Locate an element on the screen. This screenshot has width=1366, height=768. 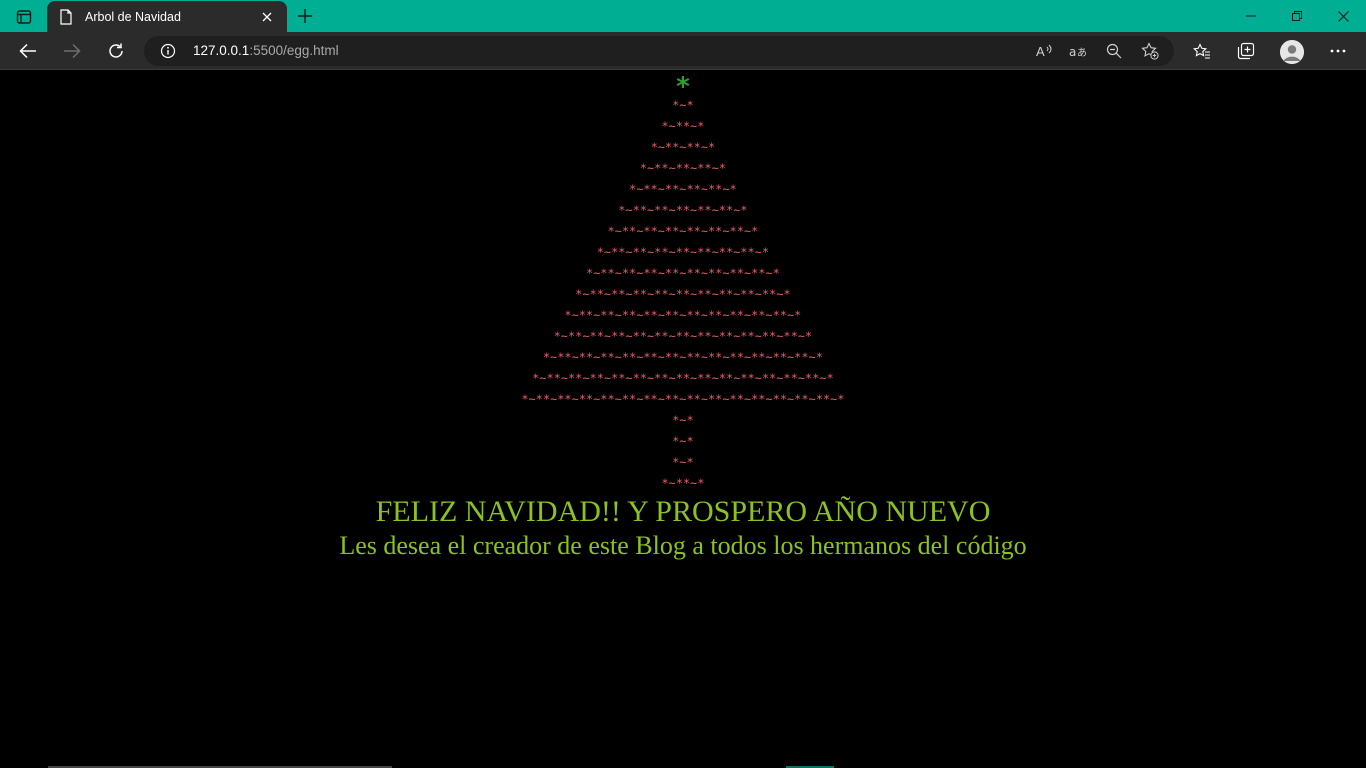
refresh-icon is located at coordinates (116, 51).